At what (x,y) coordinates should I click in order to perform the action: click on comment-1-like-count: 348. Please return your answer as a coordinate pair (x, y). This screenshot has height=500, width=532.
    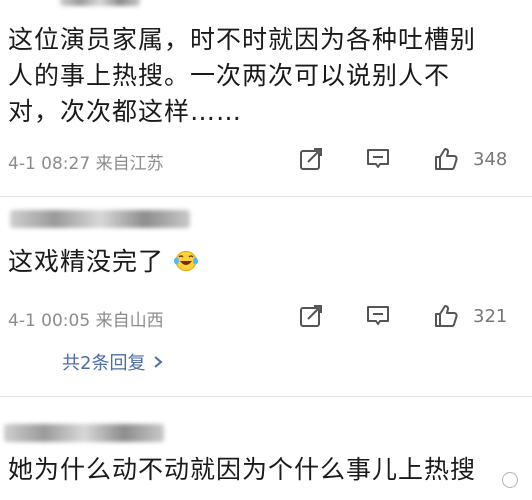
    Looking at the image, I should click on (490, 159).